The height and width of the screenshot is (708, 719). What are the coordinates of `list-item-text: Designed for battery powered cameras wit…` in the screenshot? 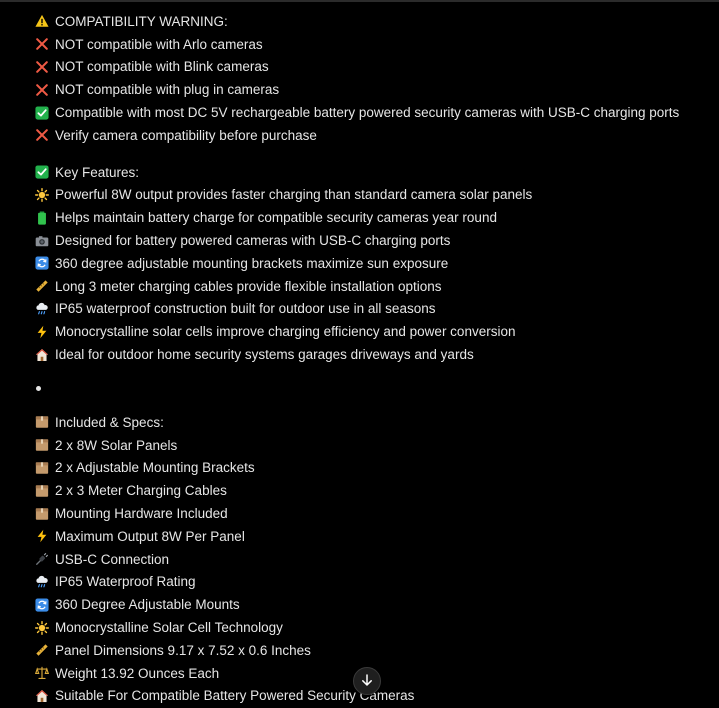 It's located at (253, 241).